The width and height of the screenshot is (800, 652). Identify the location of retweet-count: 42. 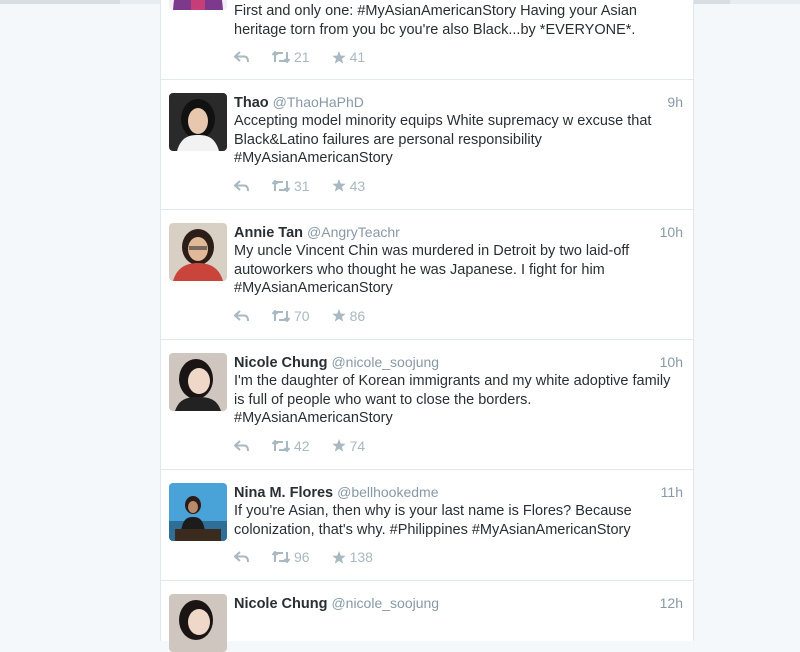
(302, 445).